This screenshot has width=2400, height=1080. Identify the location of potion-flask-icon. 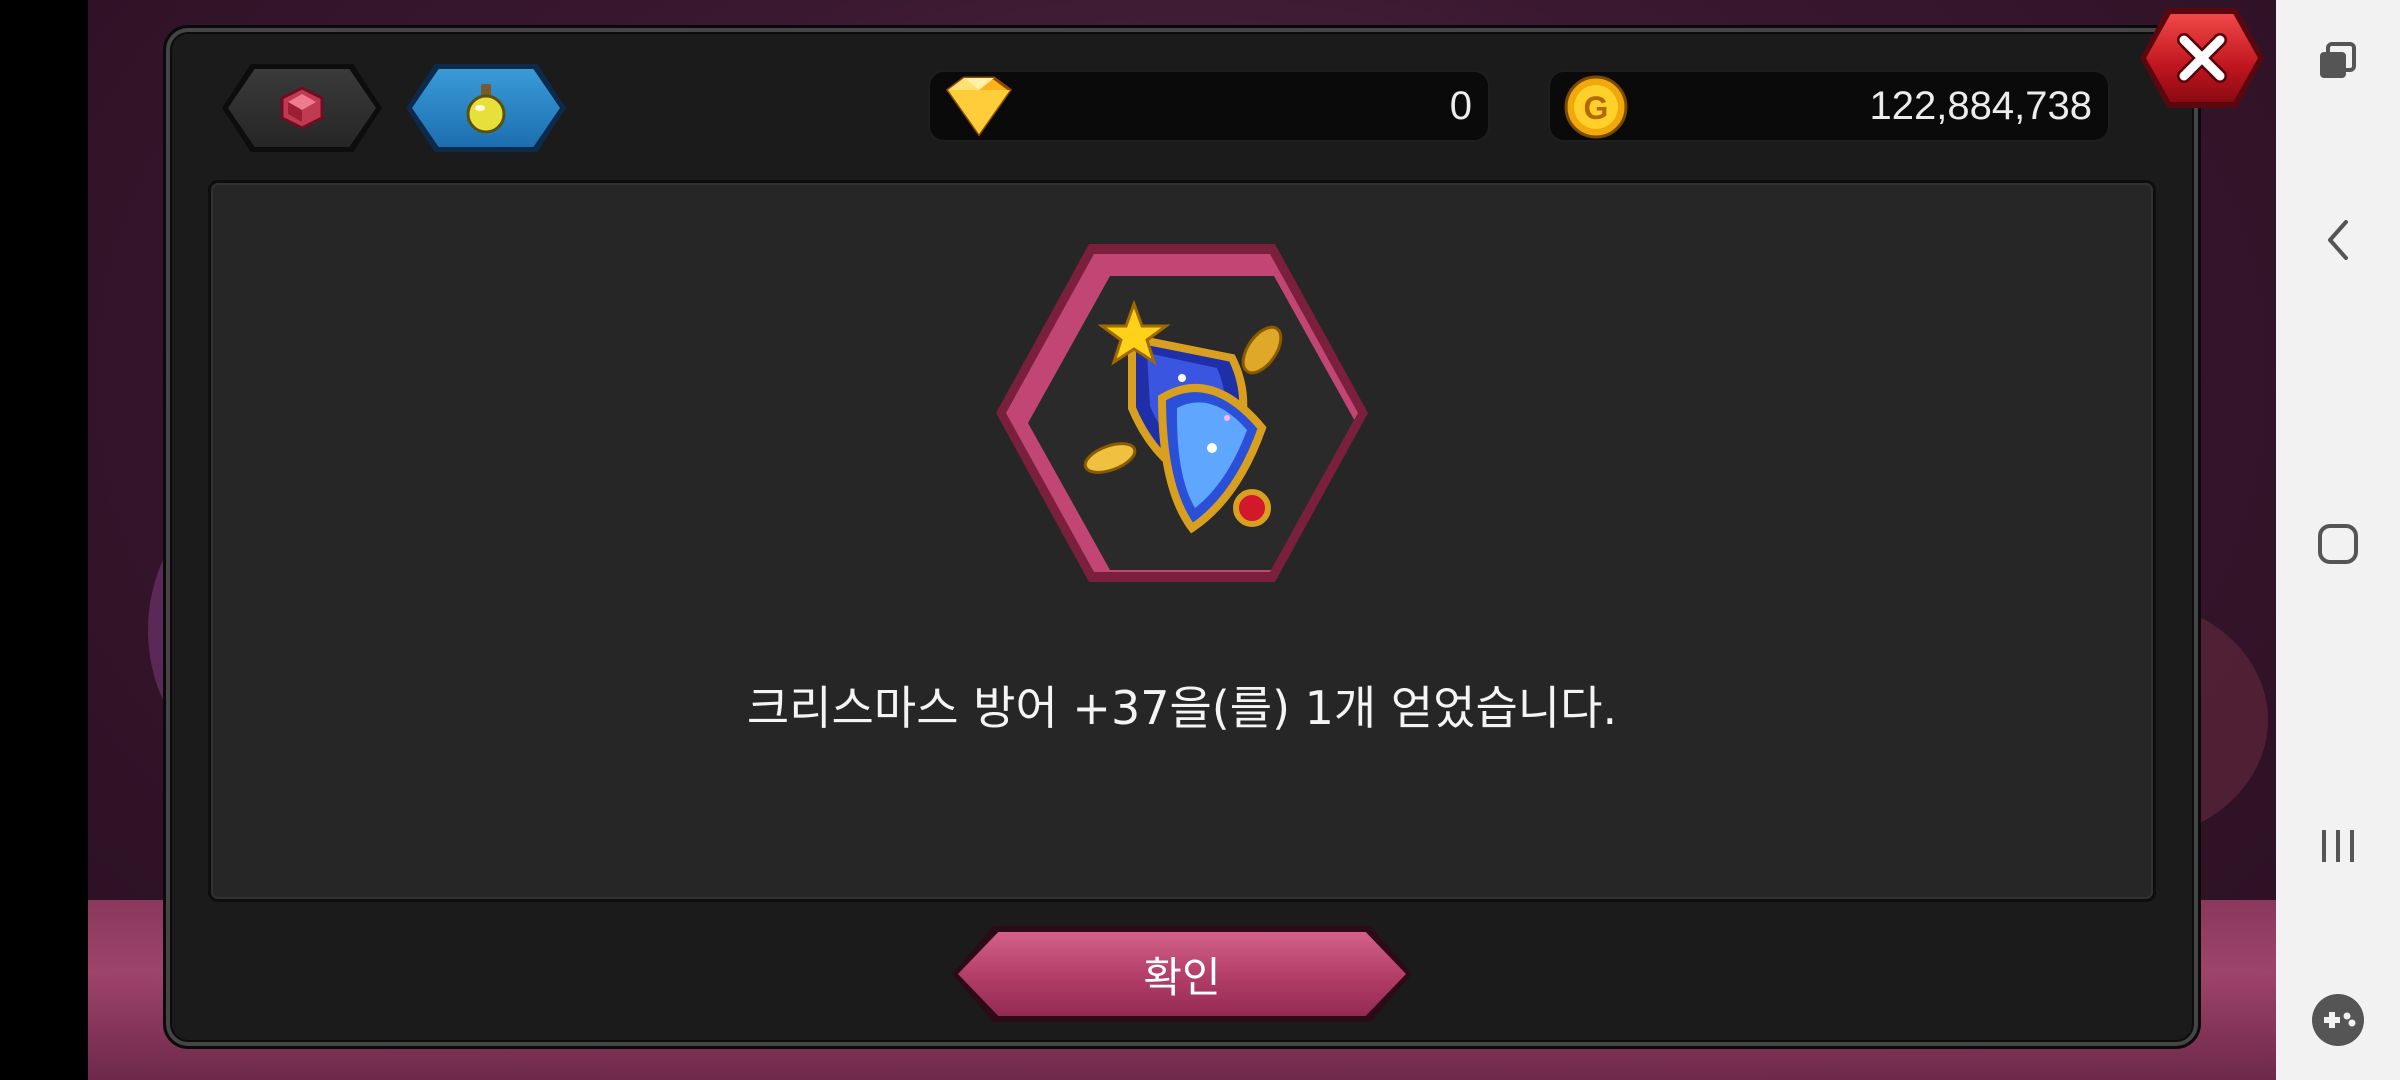
(486, 109).